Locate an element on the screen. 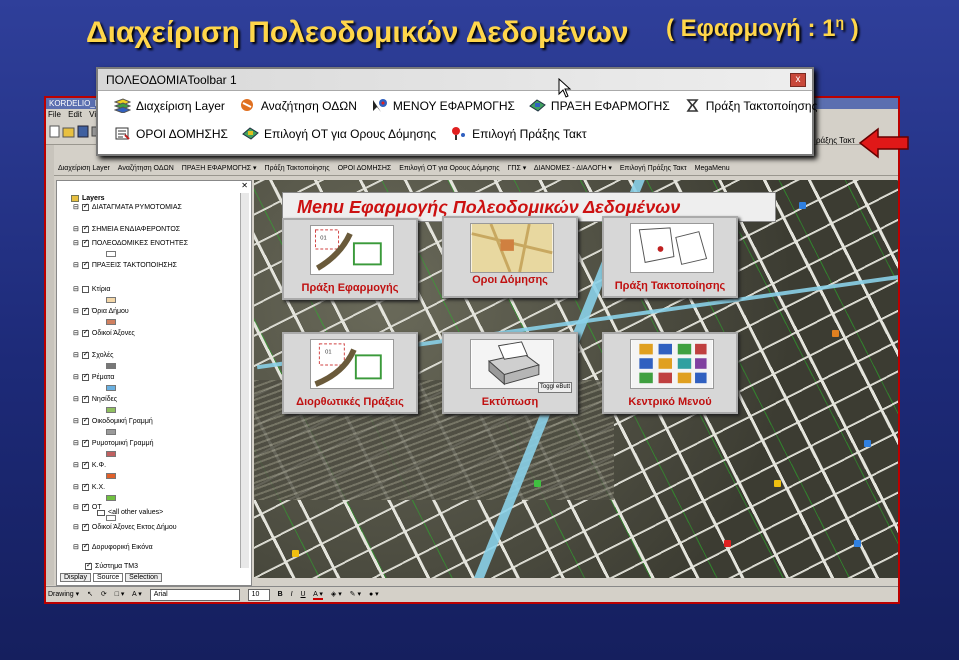 The width and height of the screenshot is (959, 660). toc-layer: ⊟ ΔΙΑΤΑΓΜΑΤΑ ΡΥΜΟΤΟΜΙΑΣ is located at coordinates (127, 207).